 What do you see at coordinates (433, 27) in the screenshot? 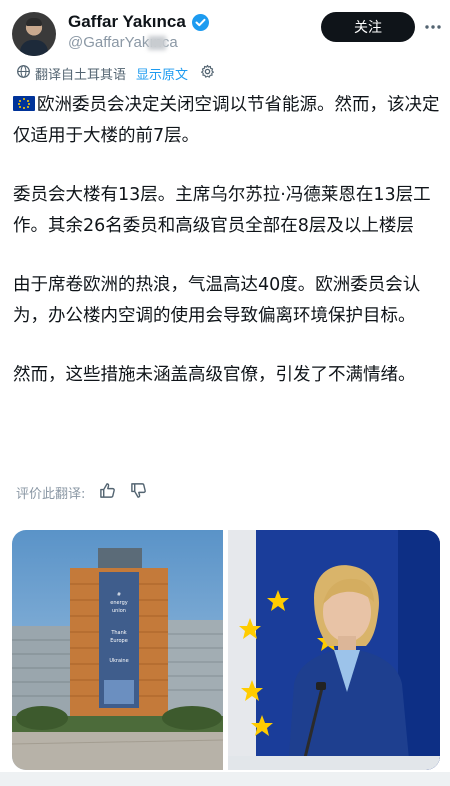
I see `more-icon` at bounding box center [433, 27].